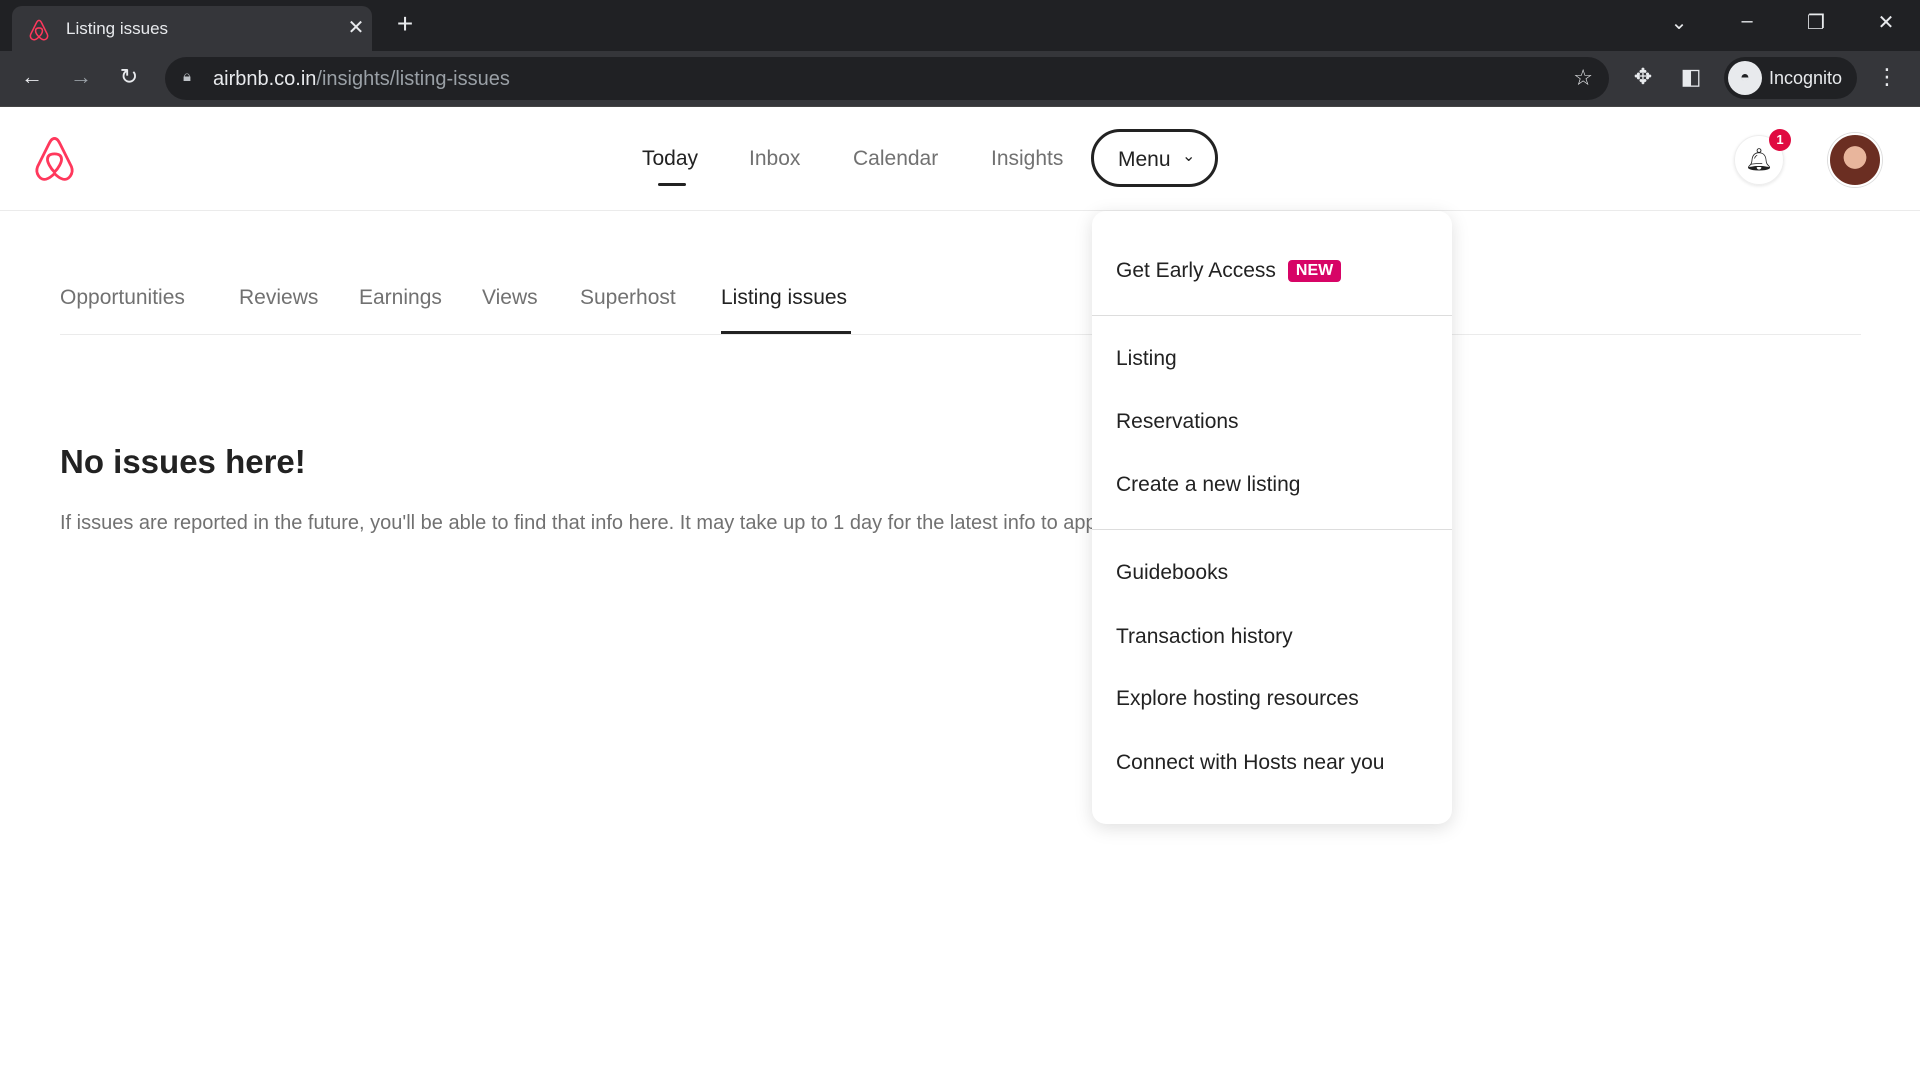  I want to click on menu-item-connect-hosts: Connect with Hosts near you, so click(1250, 763).